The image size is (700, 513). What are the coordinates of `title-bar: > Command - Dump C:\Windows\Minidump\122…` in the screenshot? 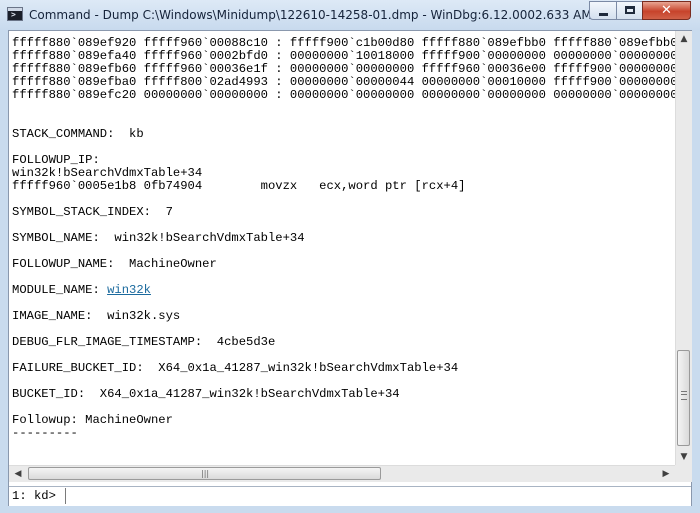 It's located at (350, 15).